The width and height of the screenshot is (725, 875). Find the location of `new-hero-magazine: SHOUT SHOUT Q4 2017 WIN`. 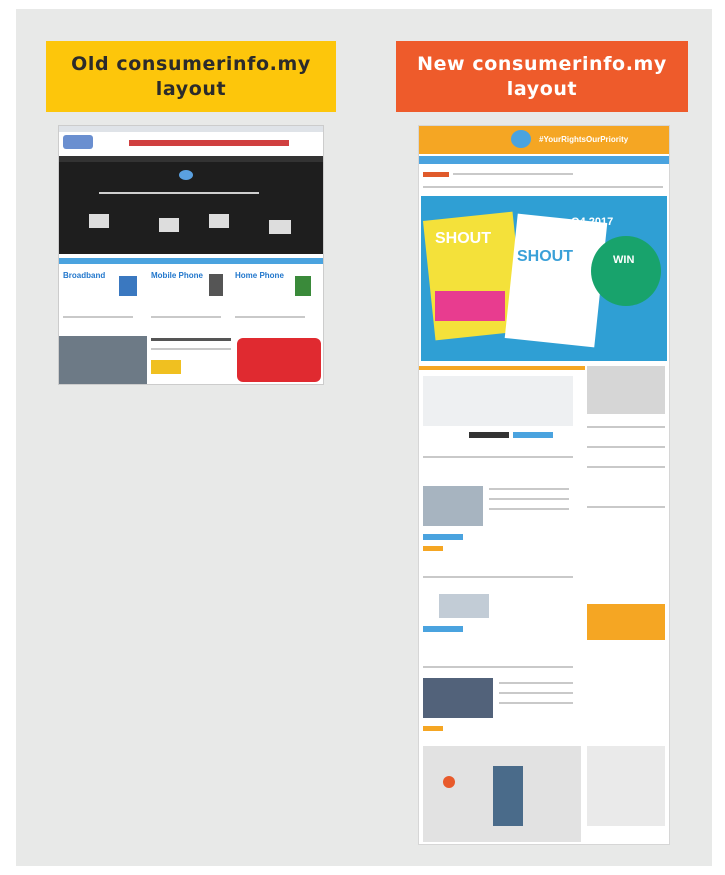

new-hero-magazine: SHOUT SHOUT Q4 2017 WIN is located at coordinates (544, 278).